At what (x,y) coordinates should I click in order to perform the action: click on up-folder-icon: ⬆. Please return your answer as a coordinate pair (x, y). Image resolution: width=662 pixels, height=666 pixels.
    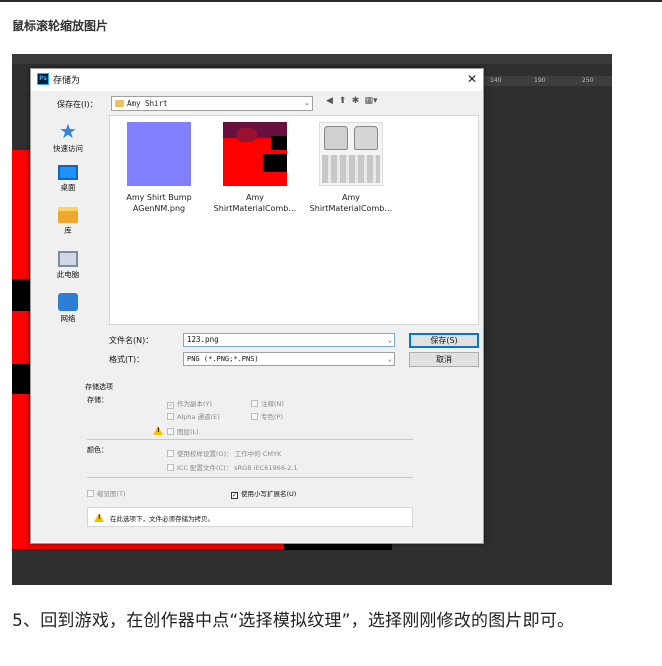
    Looking at the image, I should click on (342, 101).